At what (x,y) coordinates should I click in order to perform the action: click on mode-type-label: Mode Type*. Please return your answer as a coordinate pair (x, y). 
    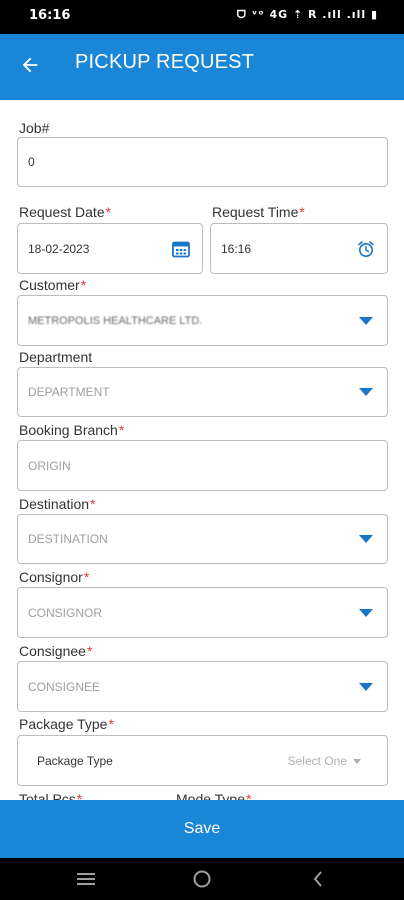
    Looking at the image, I should click on (213, 795).